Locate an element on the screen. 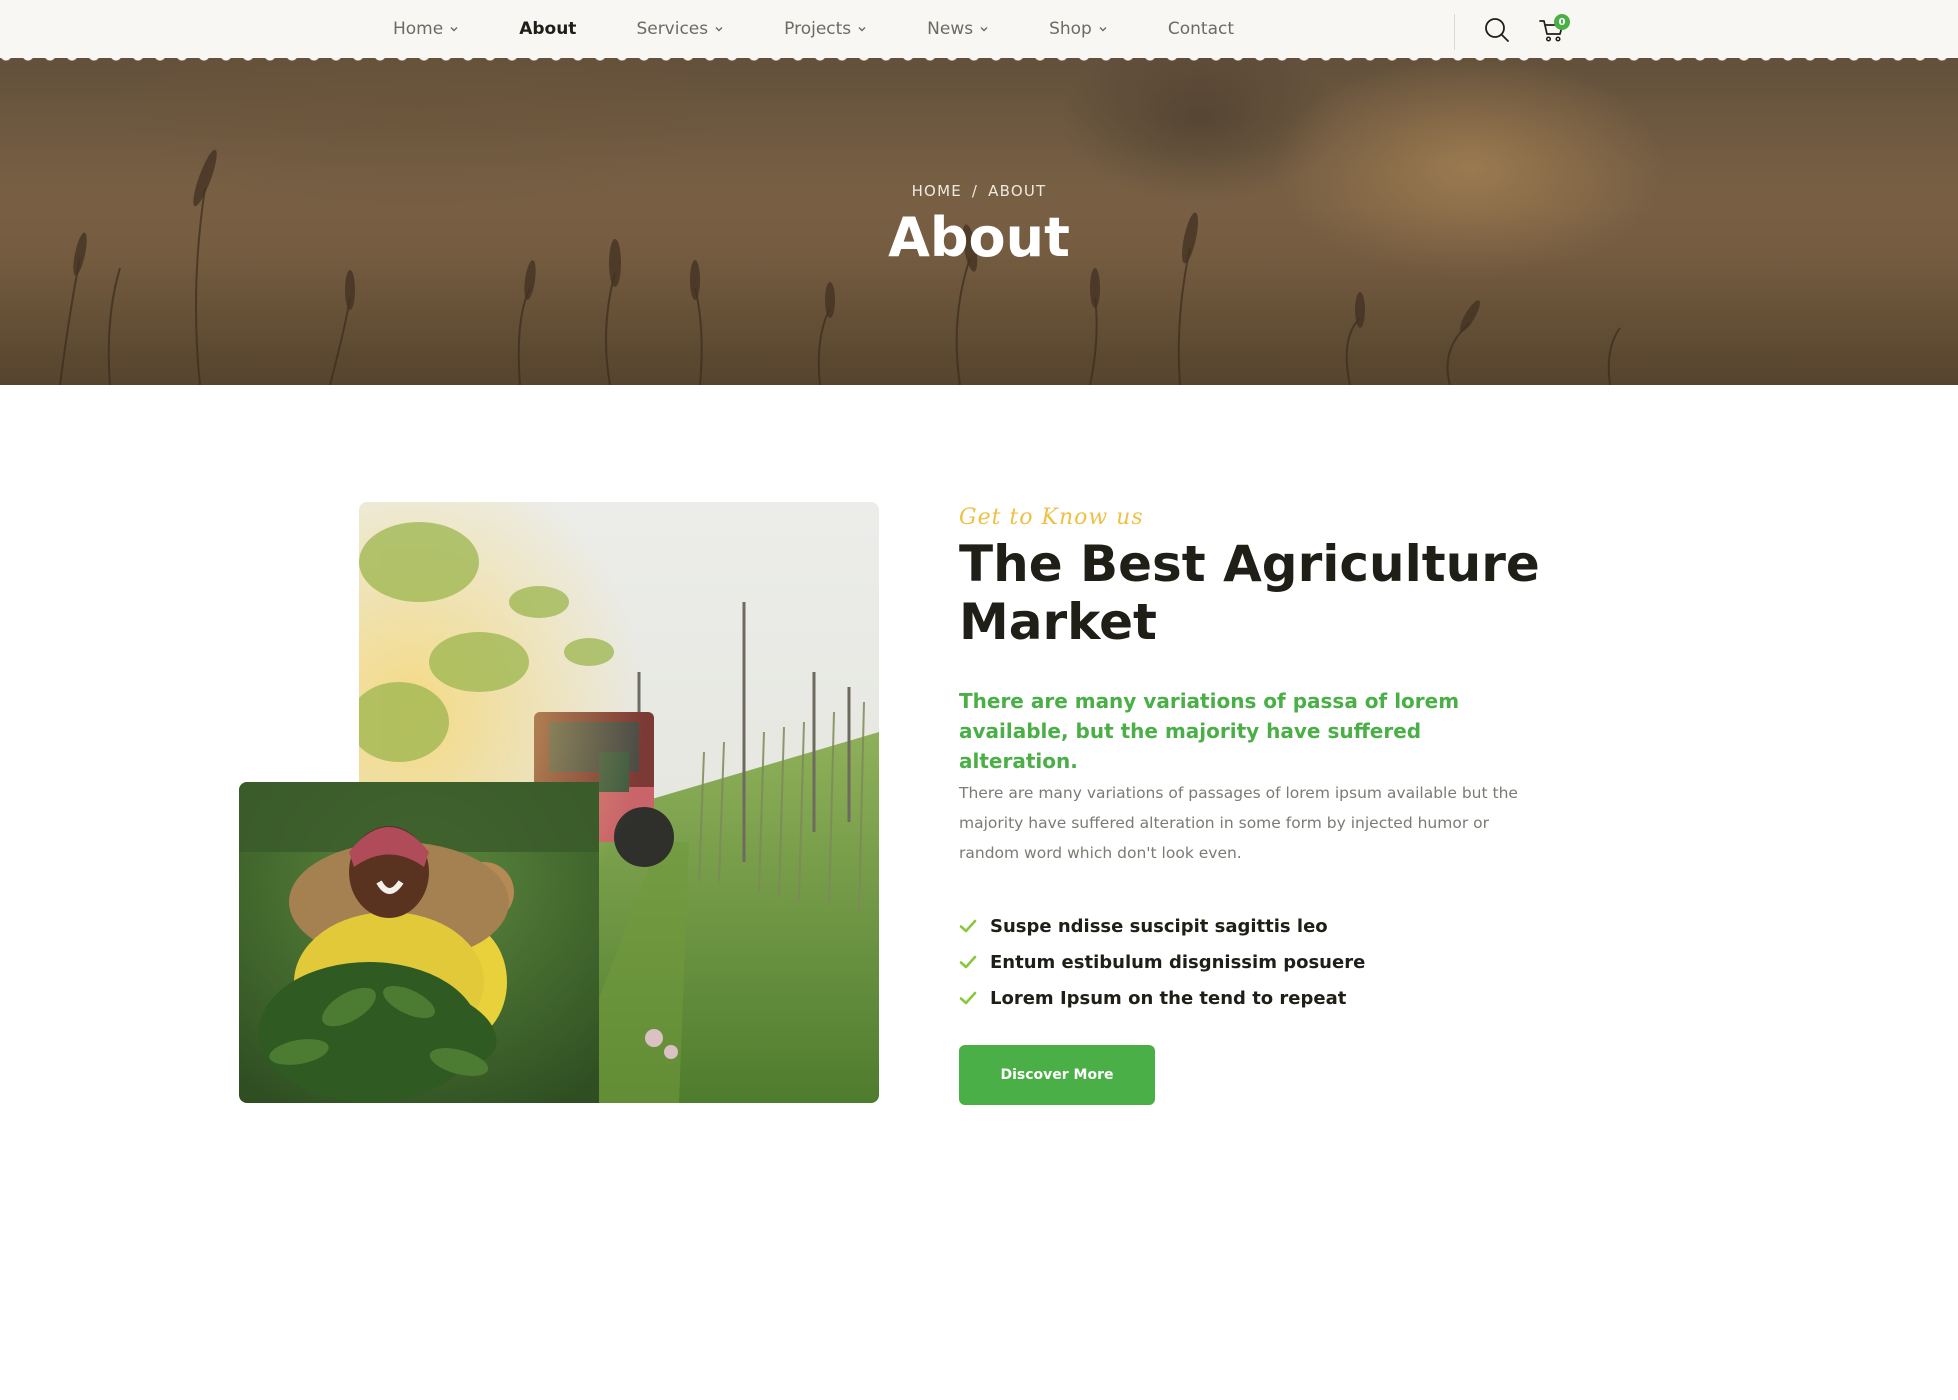 This screenshot has width=1958, height=1400. checklist-item-label: Lorem Ipsum on the tend to repeat is located at coordinates (1168, 998).